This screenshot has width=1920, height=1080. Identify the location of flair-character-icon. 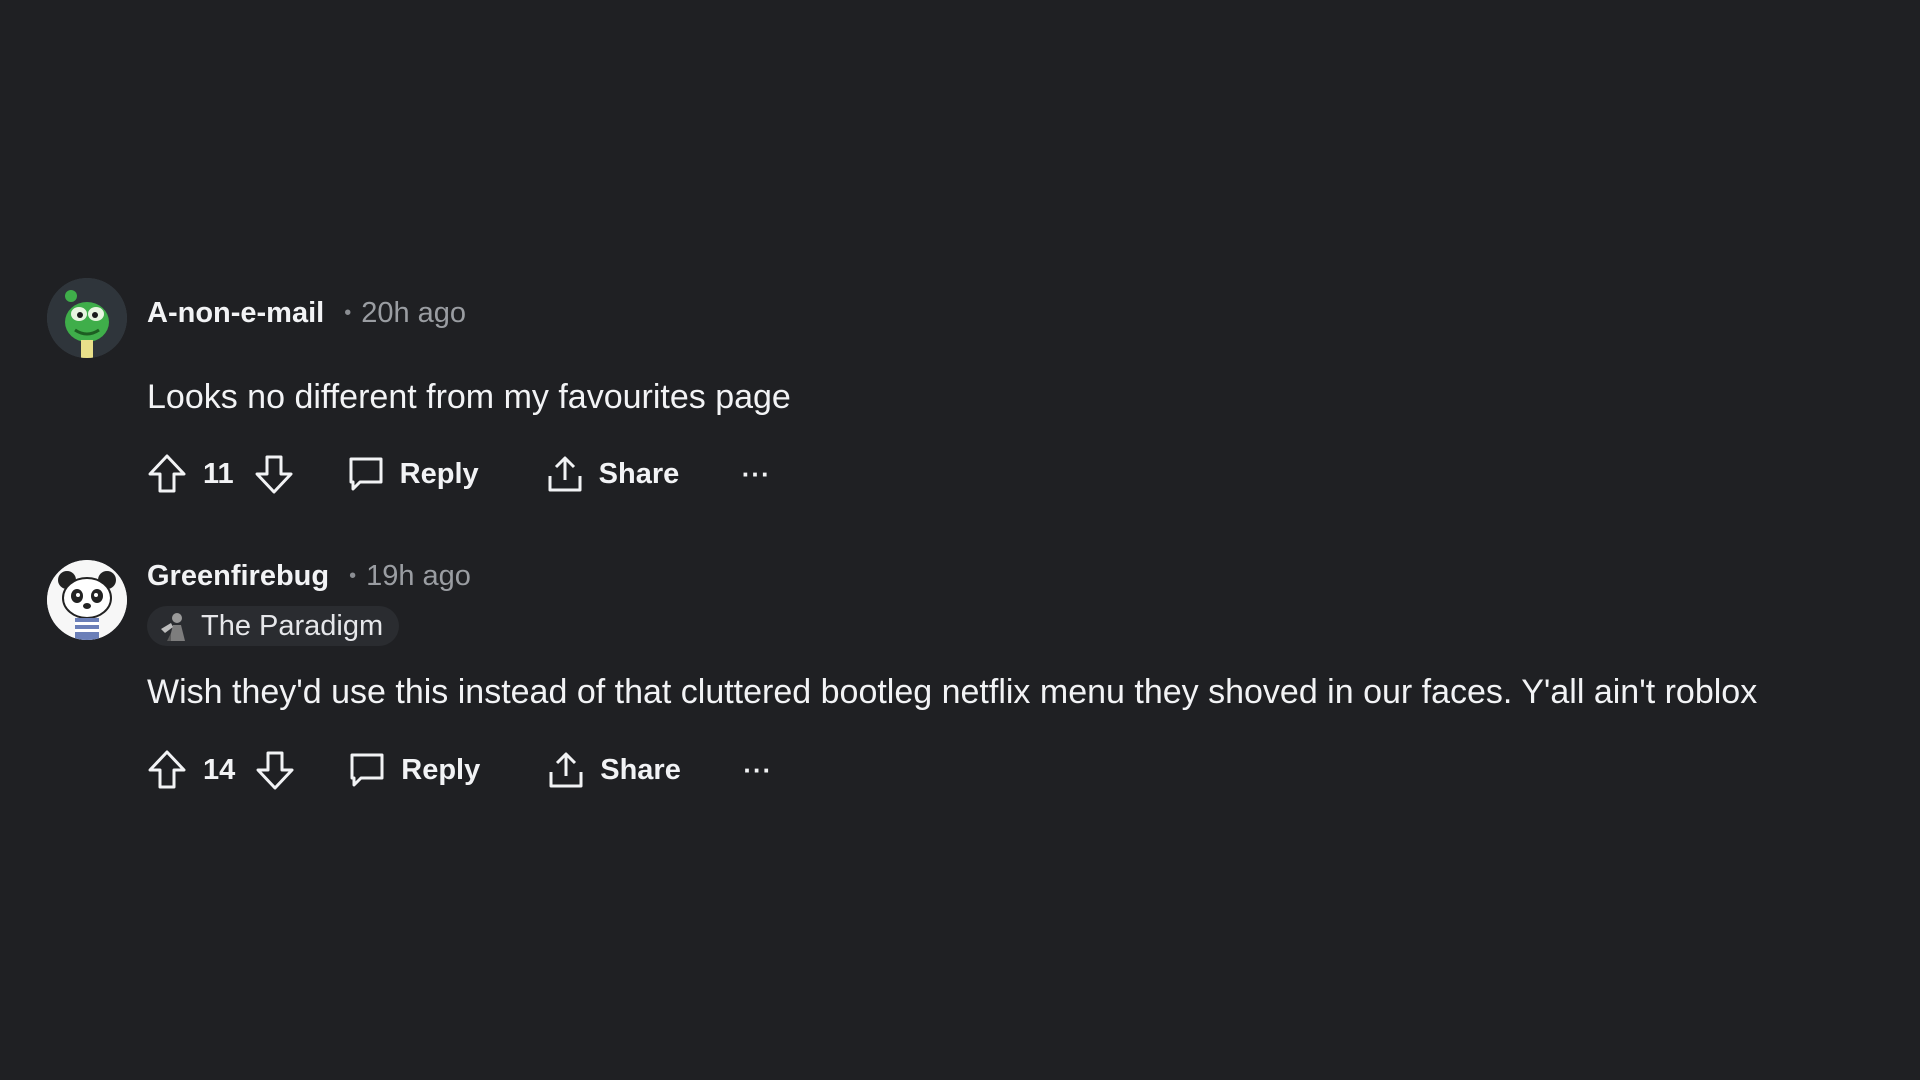
(173, 627).